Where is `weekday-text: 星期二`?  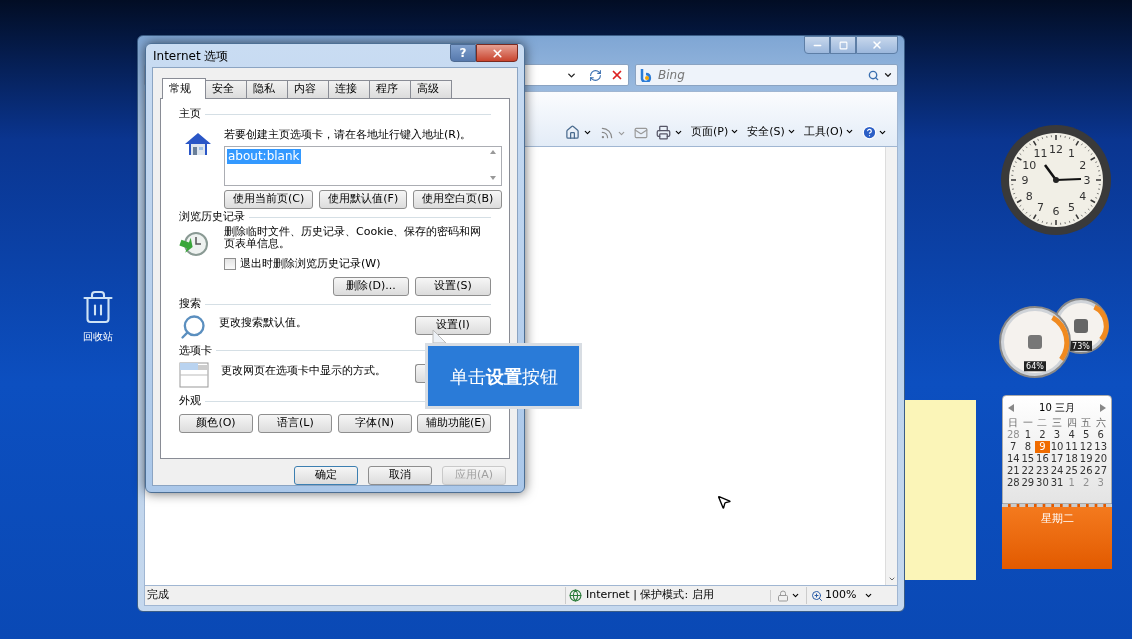 weekday-text: 星期二 is located at coordinates (1057, 519).